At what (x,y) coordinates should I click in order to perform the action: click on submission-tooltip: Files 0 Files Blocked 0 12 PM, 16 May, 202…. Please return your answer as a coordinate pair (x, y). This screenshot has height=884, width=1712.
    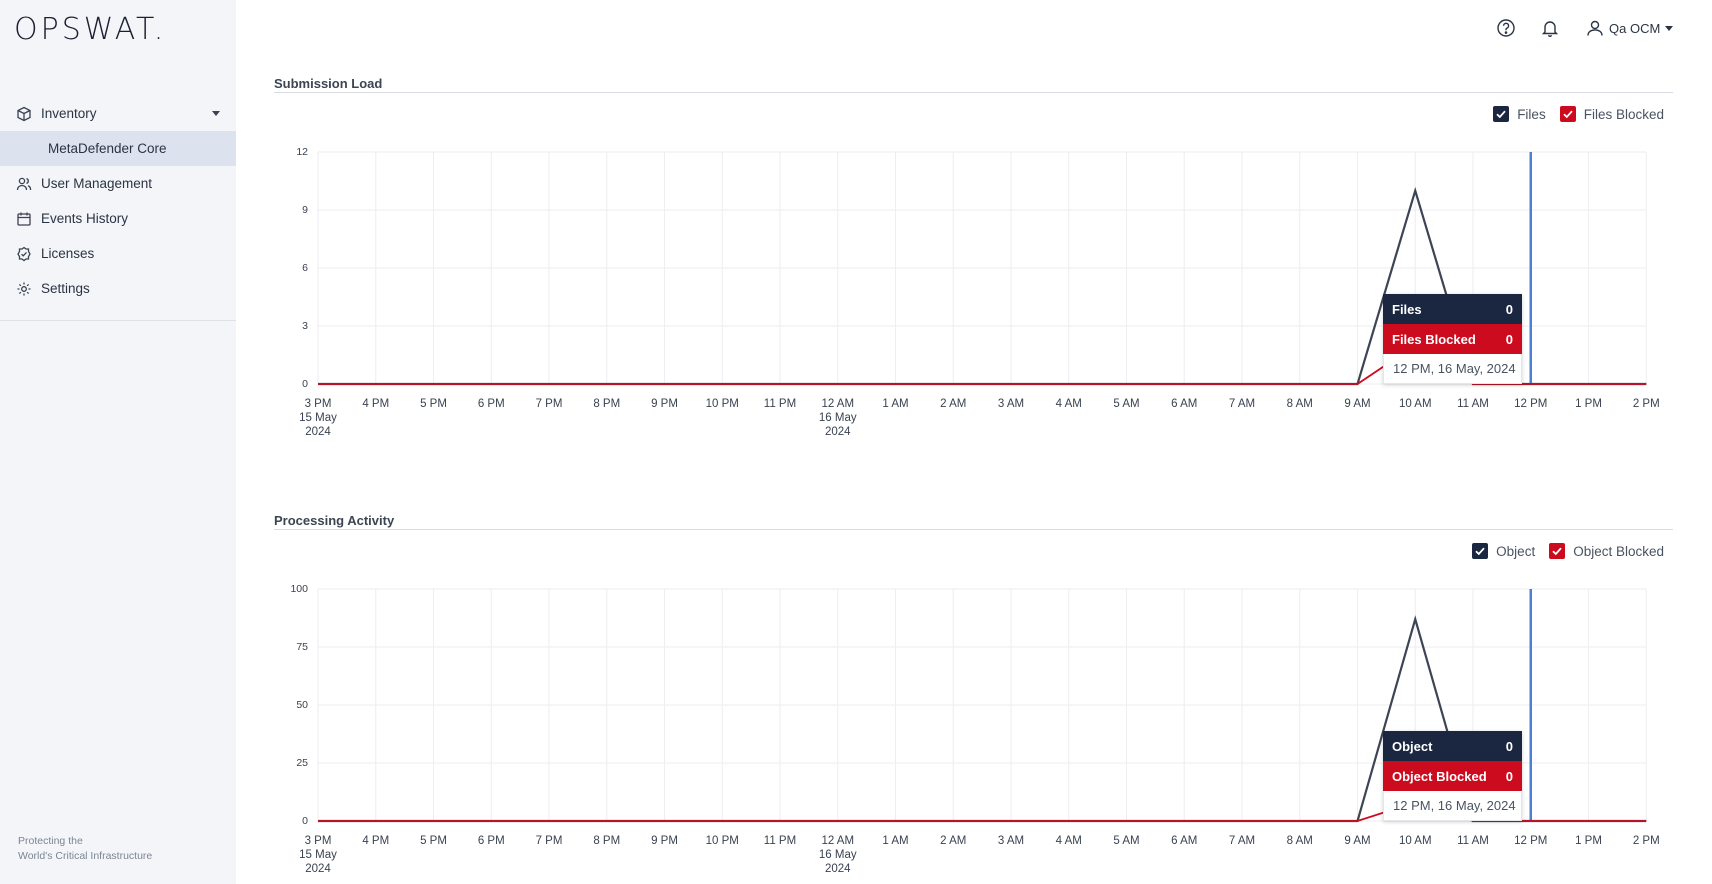
    Looking at the image, I should click on (1452, 339).